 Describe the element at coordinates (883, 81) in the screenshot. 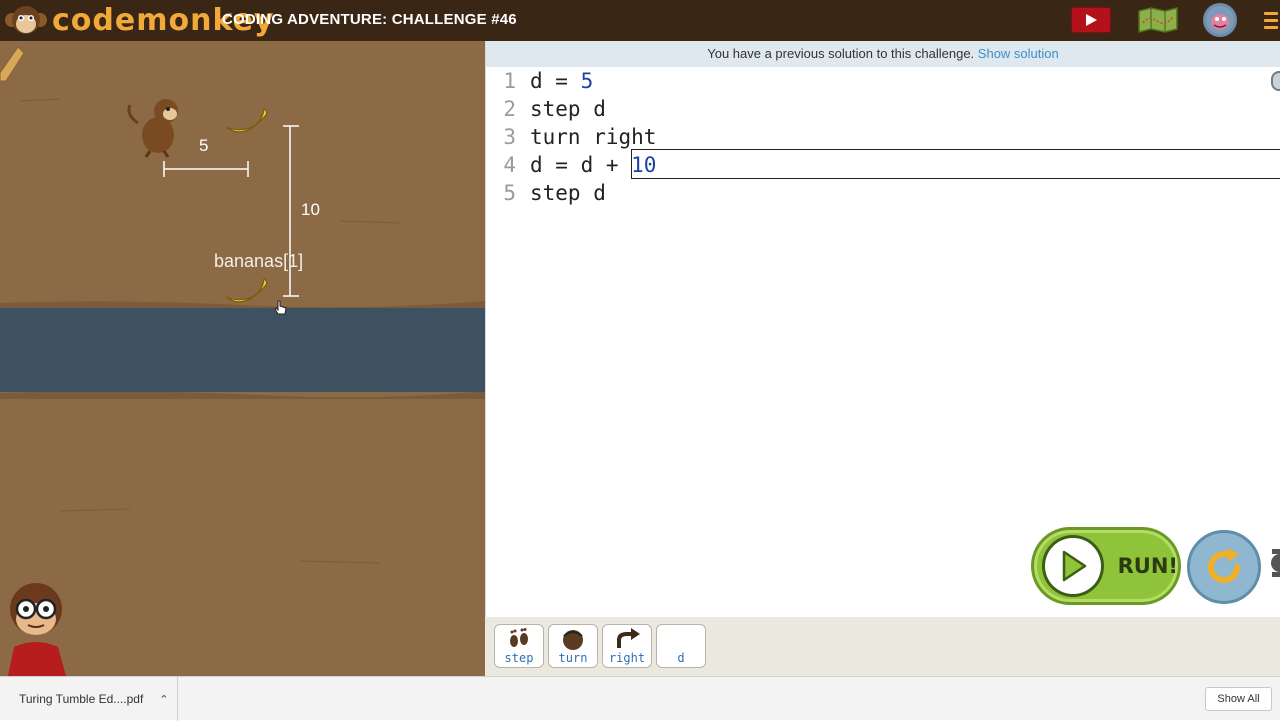

I see `code-line: 1 d = 5` at that location.